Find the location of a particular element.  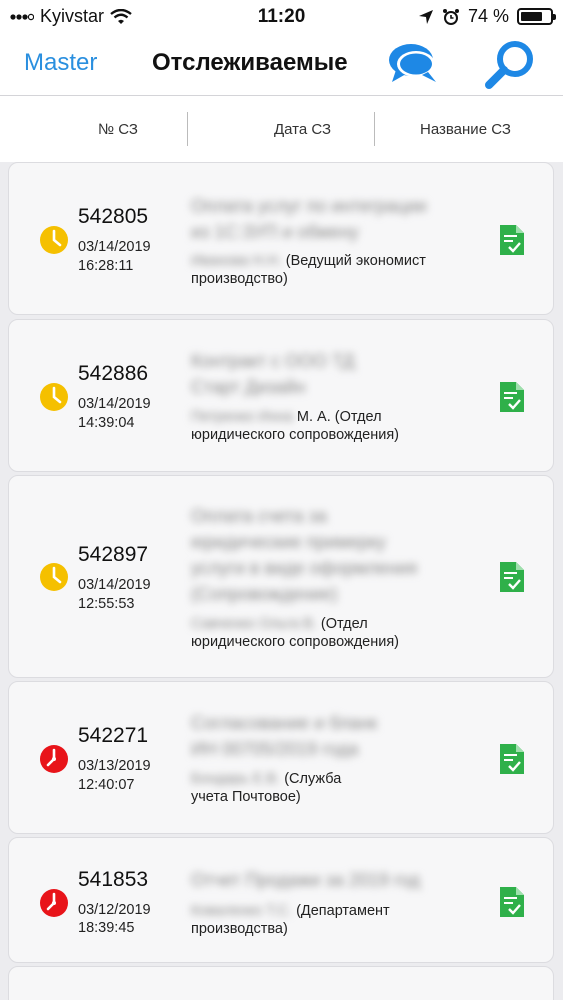

battery-icon is located at coordinates (536, 16).